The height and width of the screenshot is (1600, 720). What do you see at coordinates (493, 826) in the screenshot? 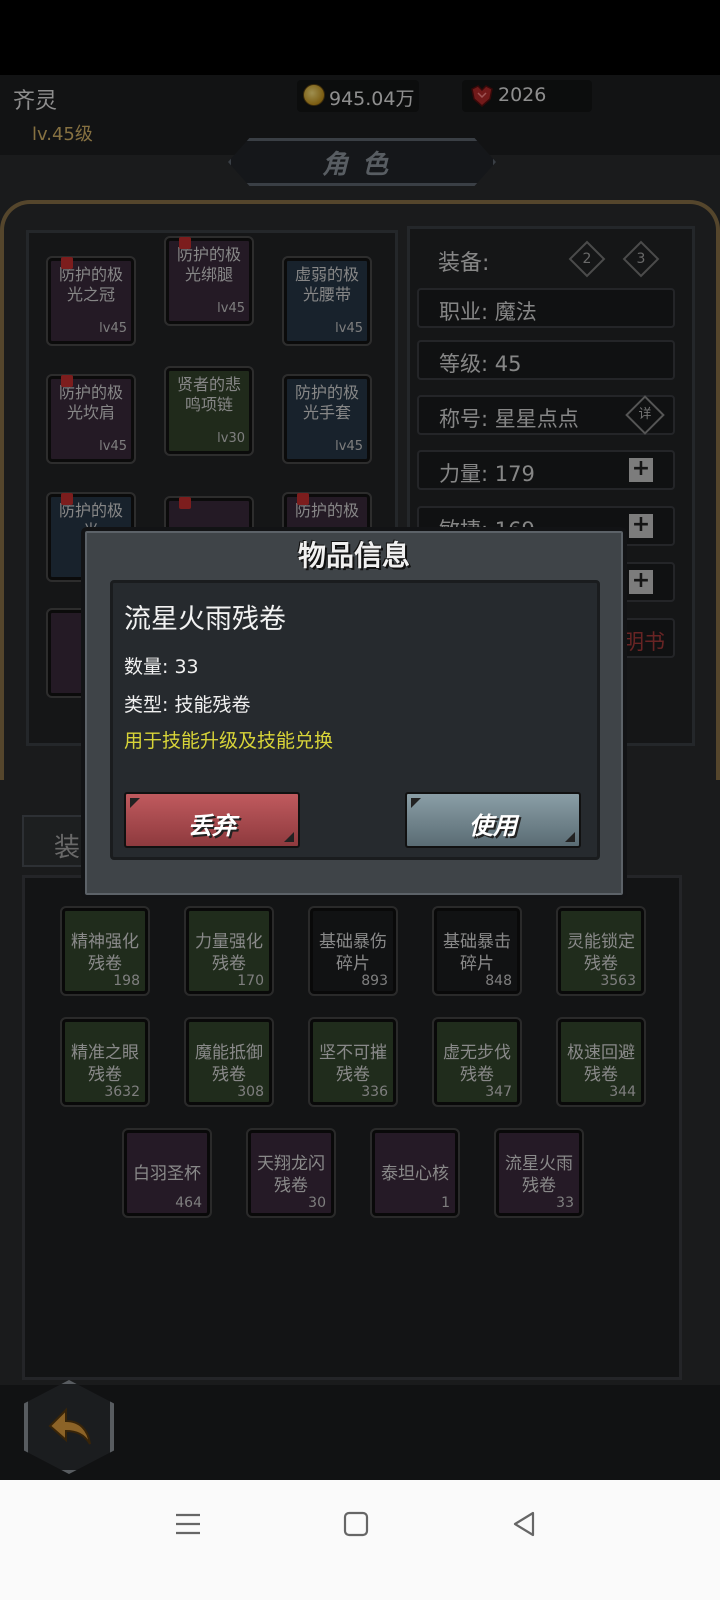
I see `use-button-label: 使用` at bounding box center [493, 826].